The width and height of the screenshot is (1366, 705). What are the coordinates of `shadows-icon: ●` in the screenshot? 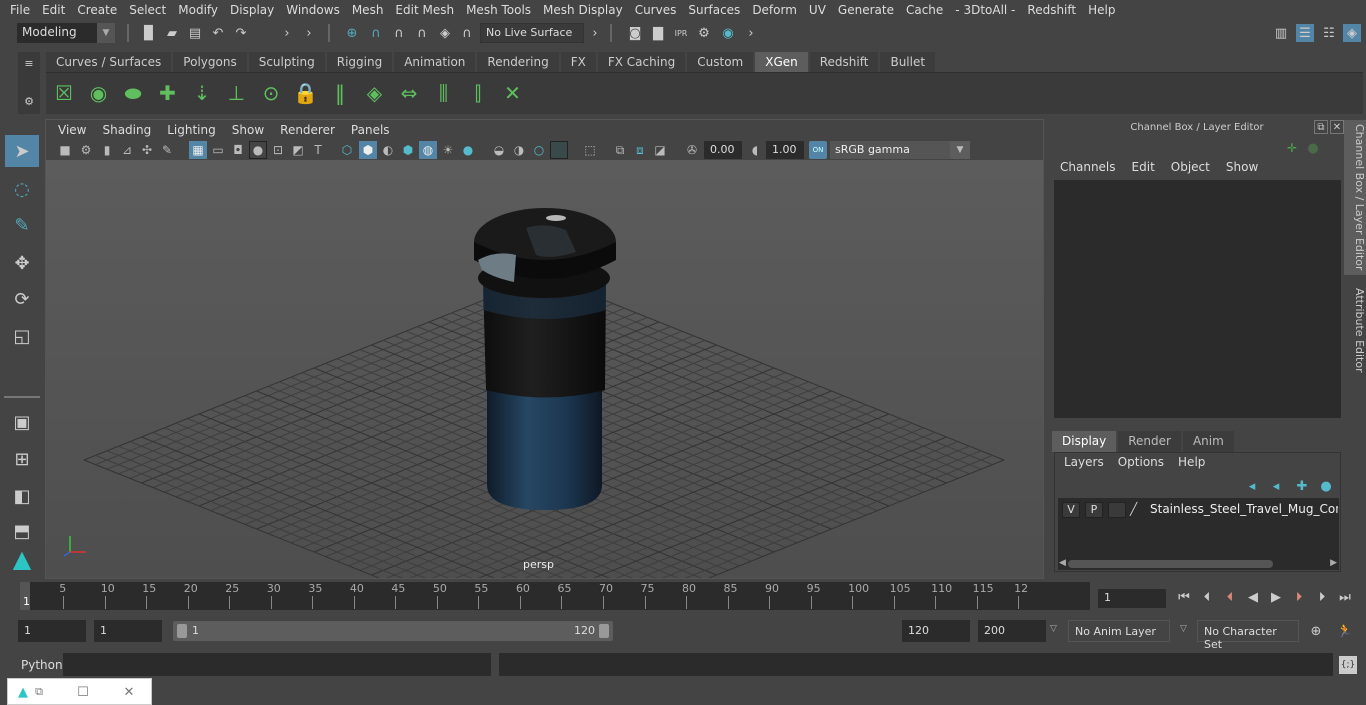 It's located at (468, 150).